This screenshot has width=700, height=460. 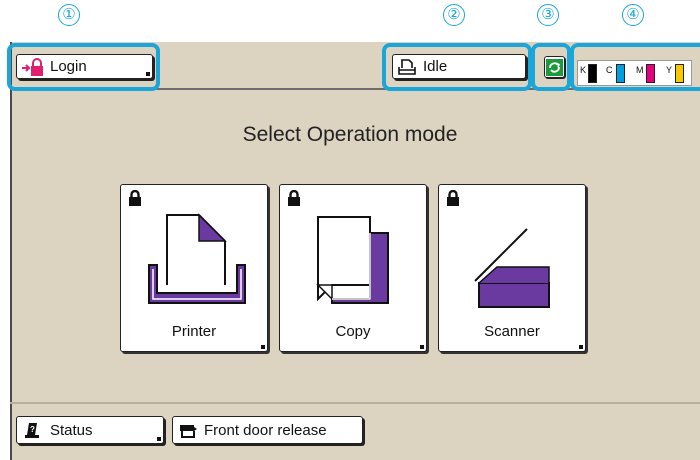 What do you see at coordinates (69, 15) in the screenshot?
I see `callout-1: ①` at bounding box center [69, 15].